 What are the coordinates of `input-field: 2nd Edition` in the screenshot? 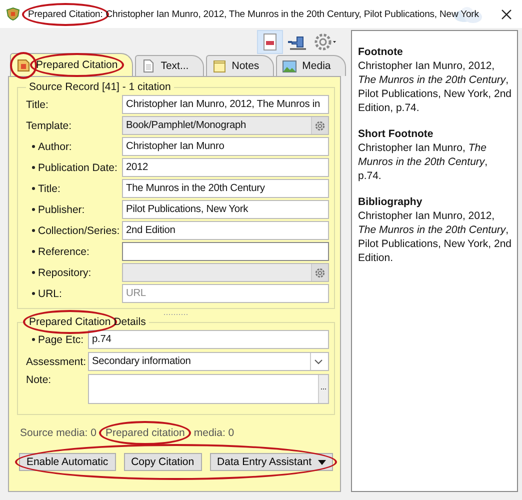 It's located at (225, 230).